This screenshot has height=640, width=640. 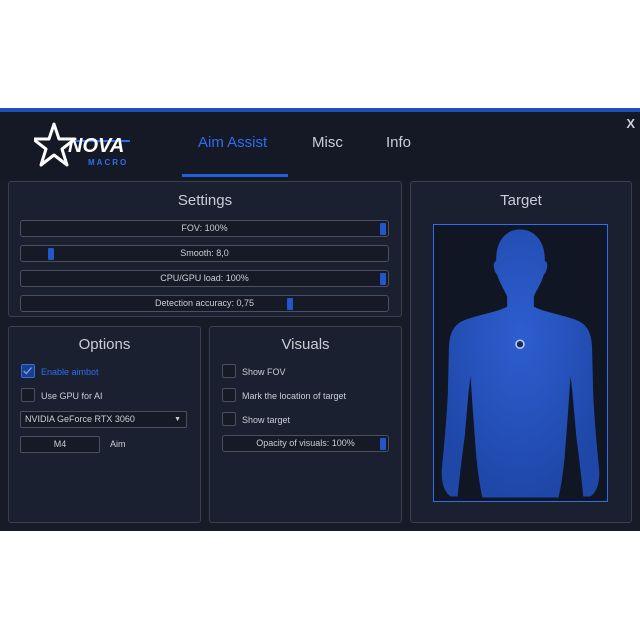 I want to click on header-bar: NOVA MACRO Aim Assist Misc Info X, so click(x=320, y=146).